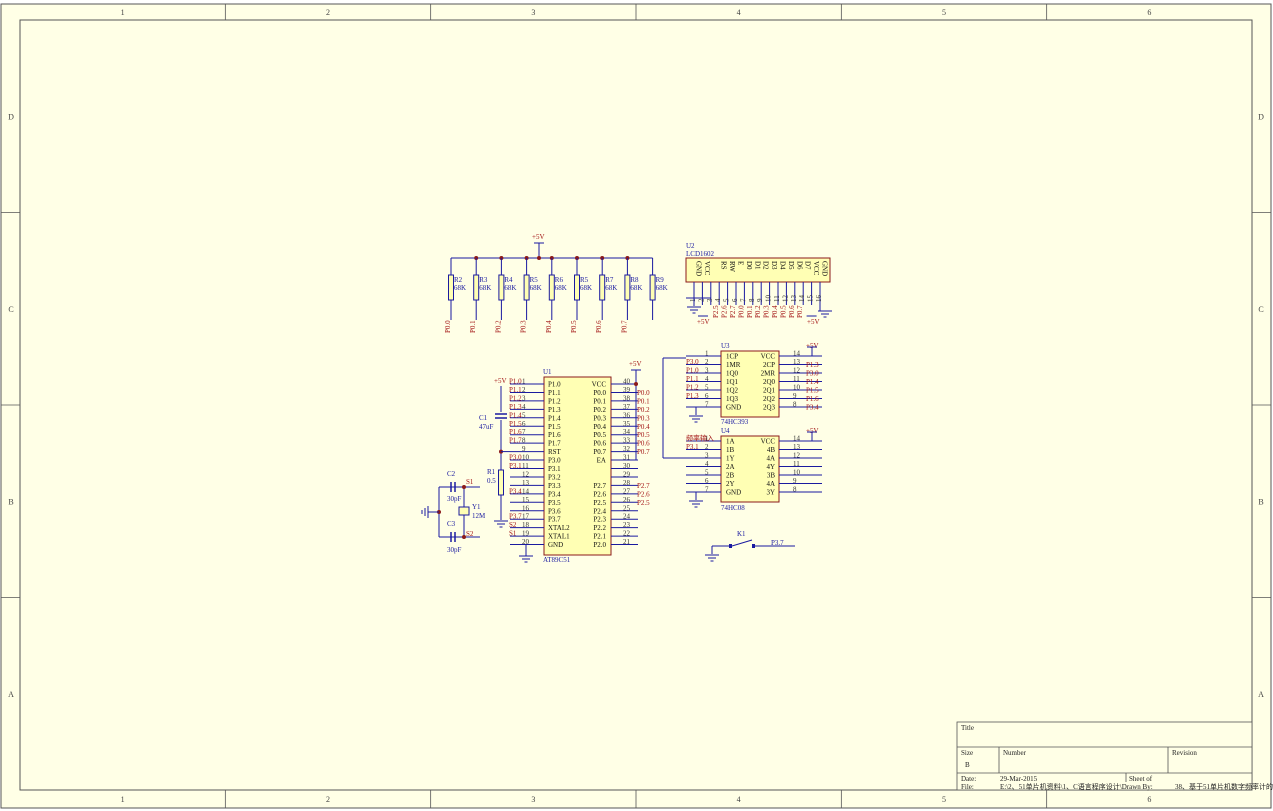 This screenshot has height=811, width=1273. Describe the element at coordinates (797, 362) in the screenshot. I see `u3-pin-number: 13` at that location.